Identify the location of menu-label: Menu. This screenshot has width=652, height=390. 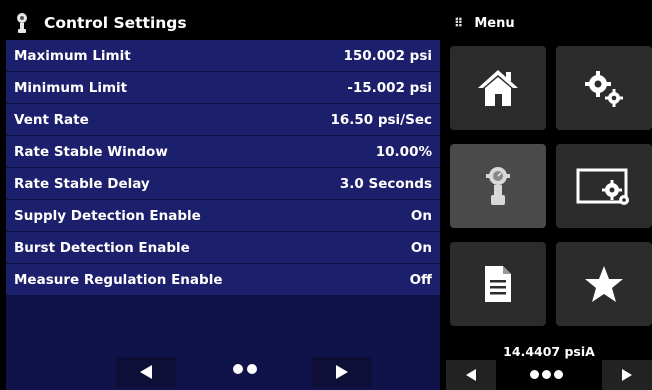
(494, 23).